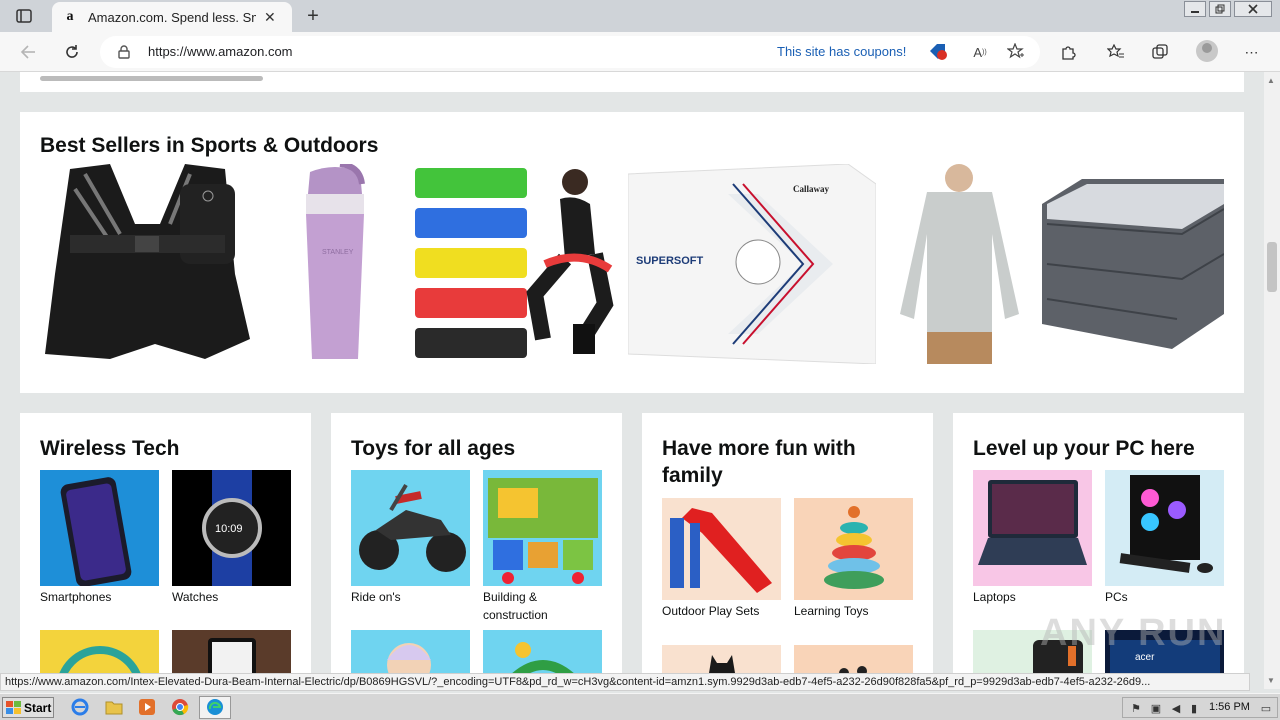 Image resolution: width=1280 pixels, height=720 pixels. Describe the element at coordinates (1032, 597) in the screenshot. I see `tile-label: Laptops` at that location.